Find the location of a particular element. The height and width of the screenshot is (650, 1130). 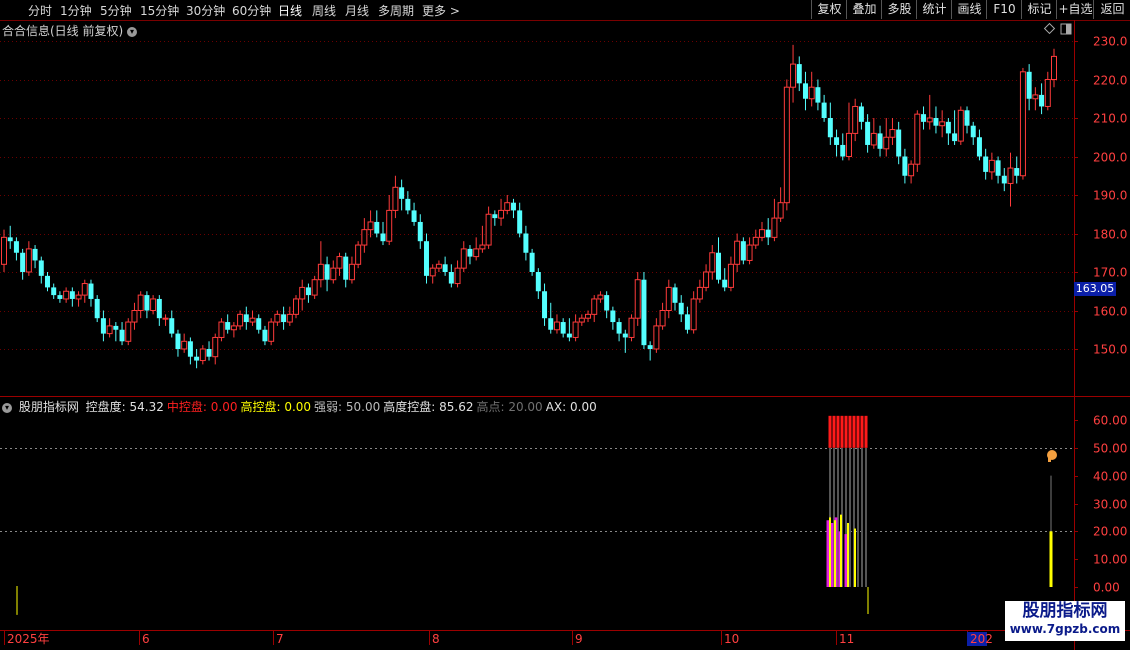

chevron-down-icon: ▾ is located at coordinates (7, 407).